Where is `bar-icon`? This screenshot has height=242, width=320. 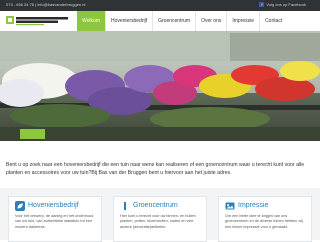
bar-icon is located at coordinates (125, 206).